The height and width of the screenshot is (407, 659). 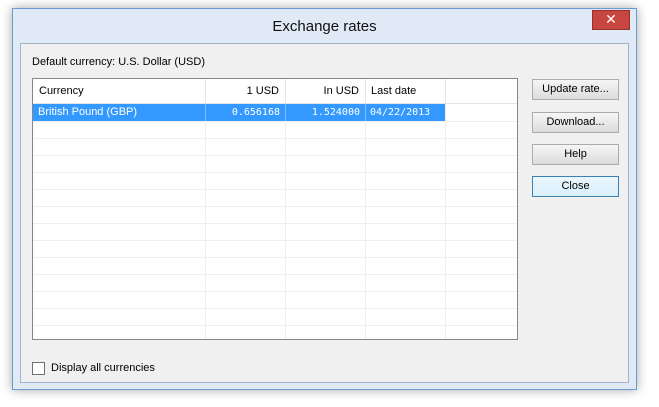 What do you see at coordinates (400, 112) in the screenshot?
I see `cell-last-date: 04/22/2013` at bounding box center [400, 112].